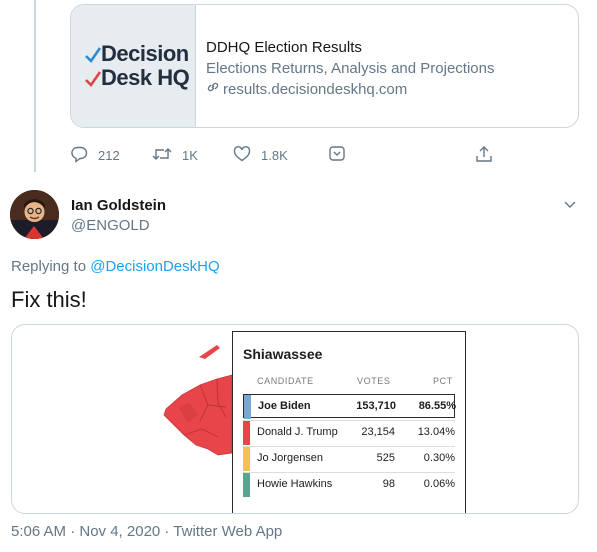 This screenshot has height=552, width=597. I want to click on table-row: Joe Biden 153,710 86.55%, so click(349, 406).